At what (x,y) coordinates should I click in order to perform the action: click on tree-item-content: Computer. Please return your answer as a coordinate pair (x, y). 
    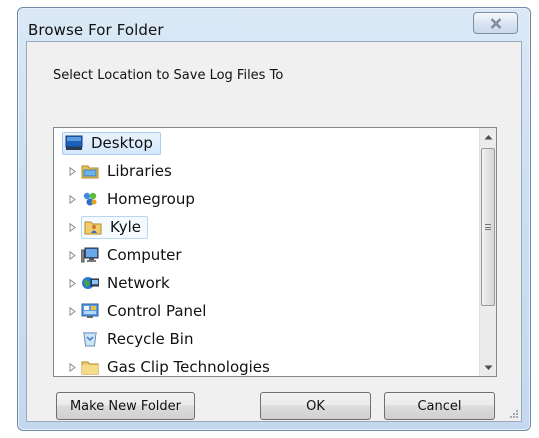
    Looking at the image, I should click on (133, 255).